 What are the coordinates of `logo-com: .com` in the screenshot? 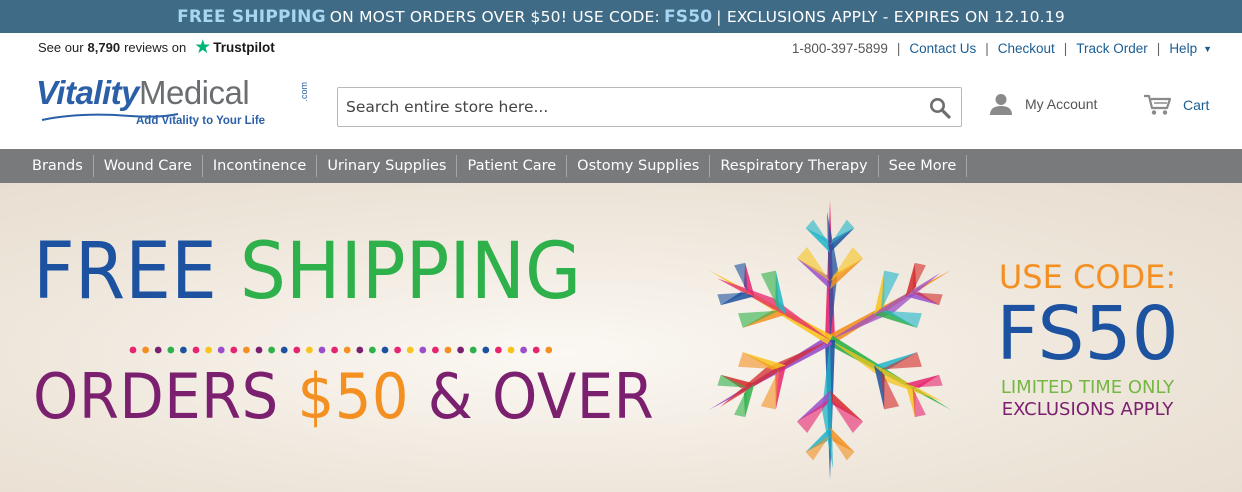 It's located at (304, 92).